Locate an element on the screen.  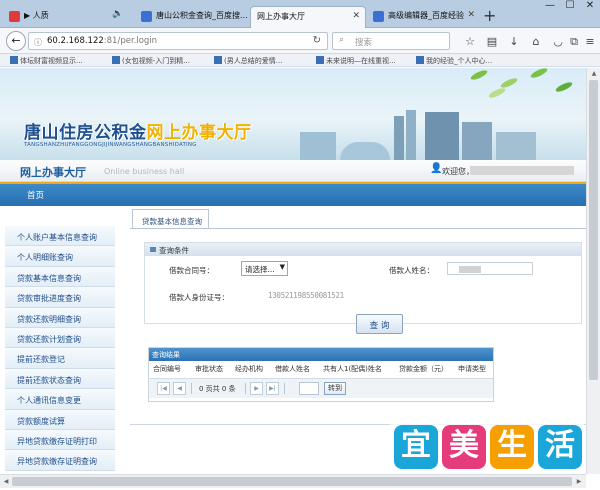
prev-page-icon: ◀ is located at coordinates (179, 388).